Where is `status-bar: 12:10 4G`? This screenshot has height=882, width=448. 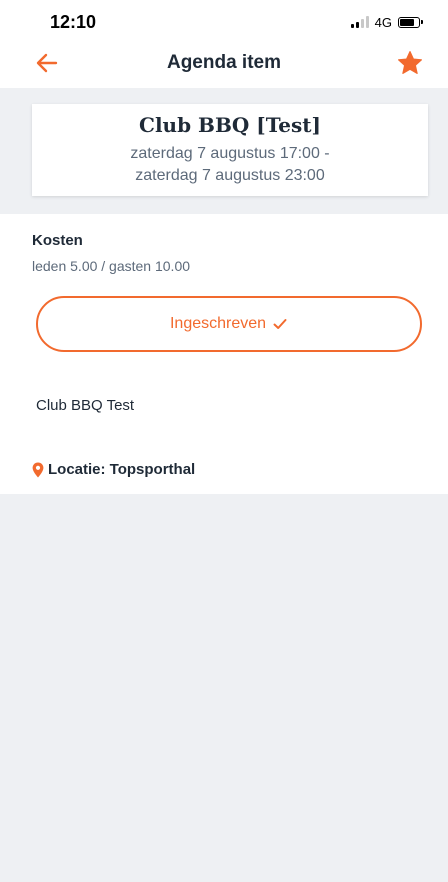
status-bar: 12:10 4G is located at coordinates (224, 22).